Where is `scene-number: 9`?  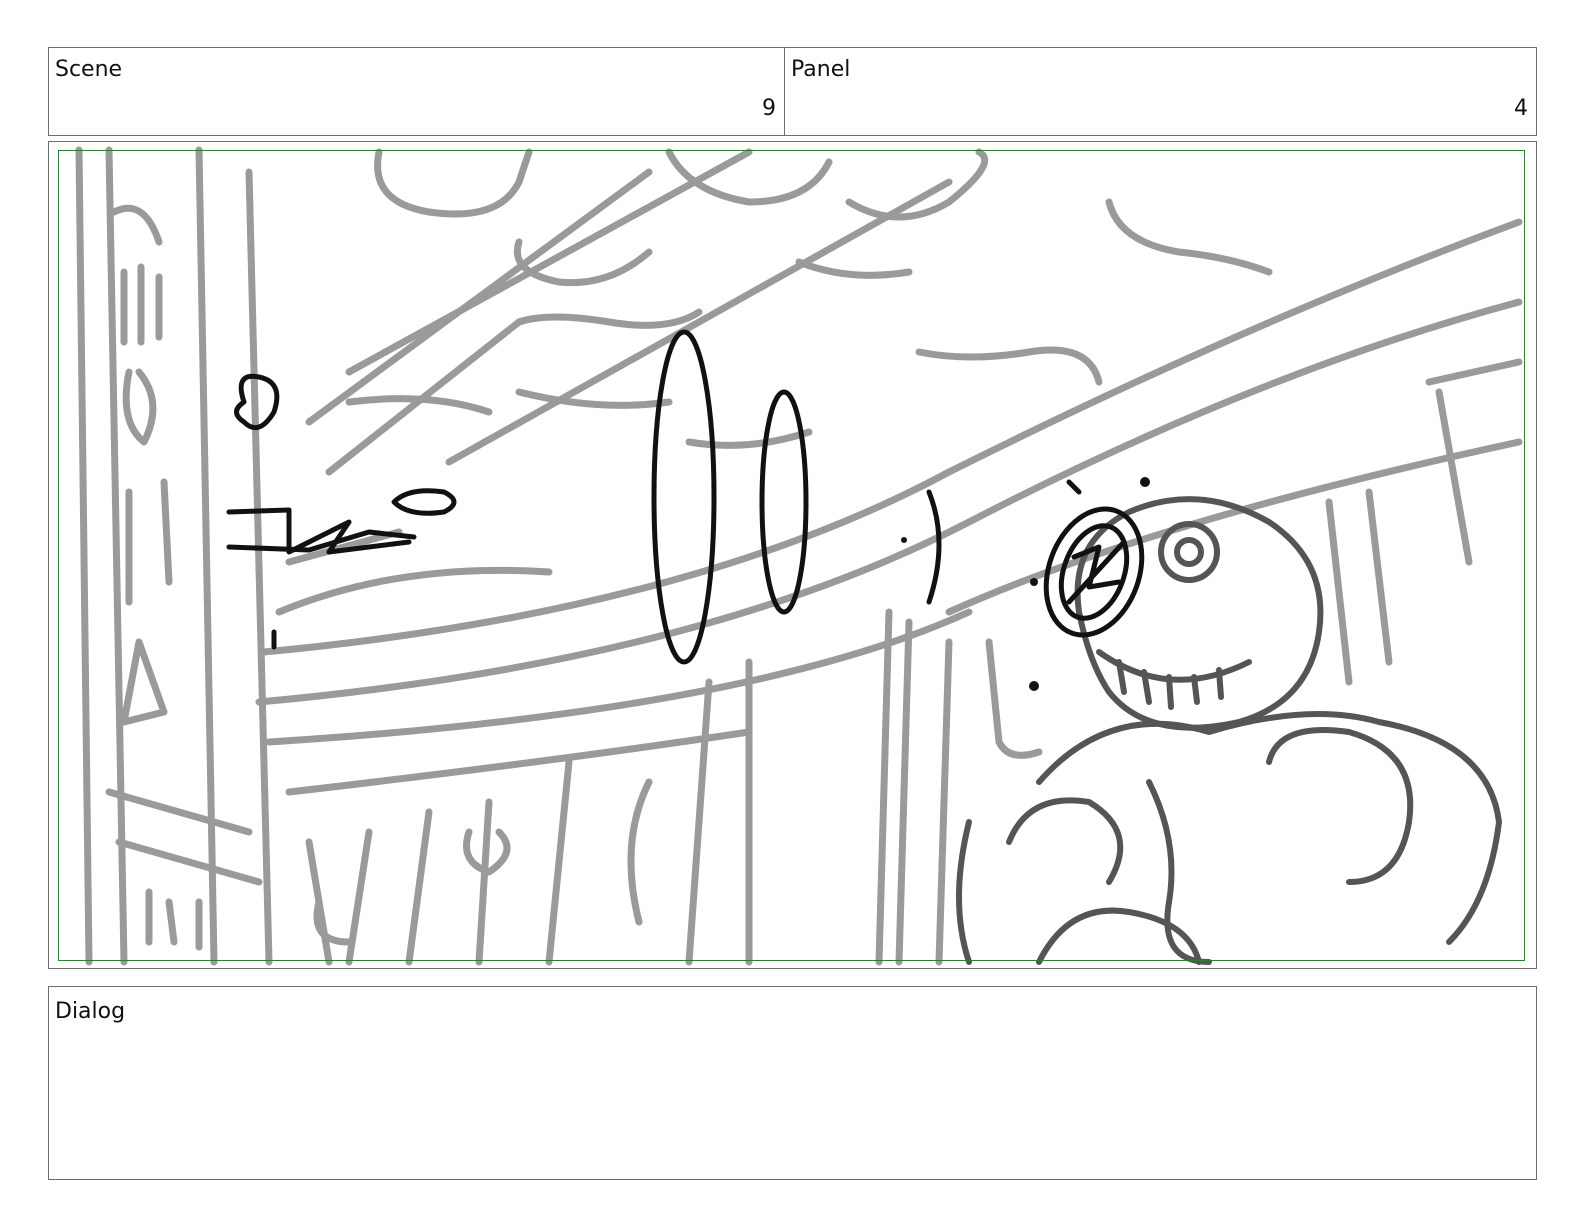 scene-number: 9 is located at coordinates (769, 108).